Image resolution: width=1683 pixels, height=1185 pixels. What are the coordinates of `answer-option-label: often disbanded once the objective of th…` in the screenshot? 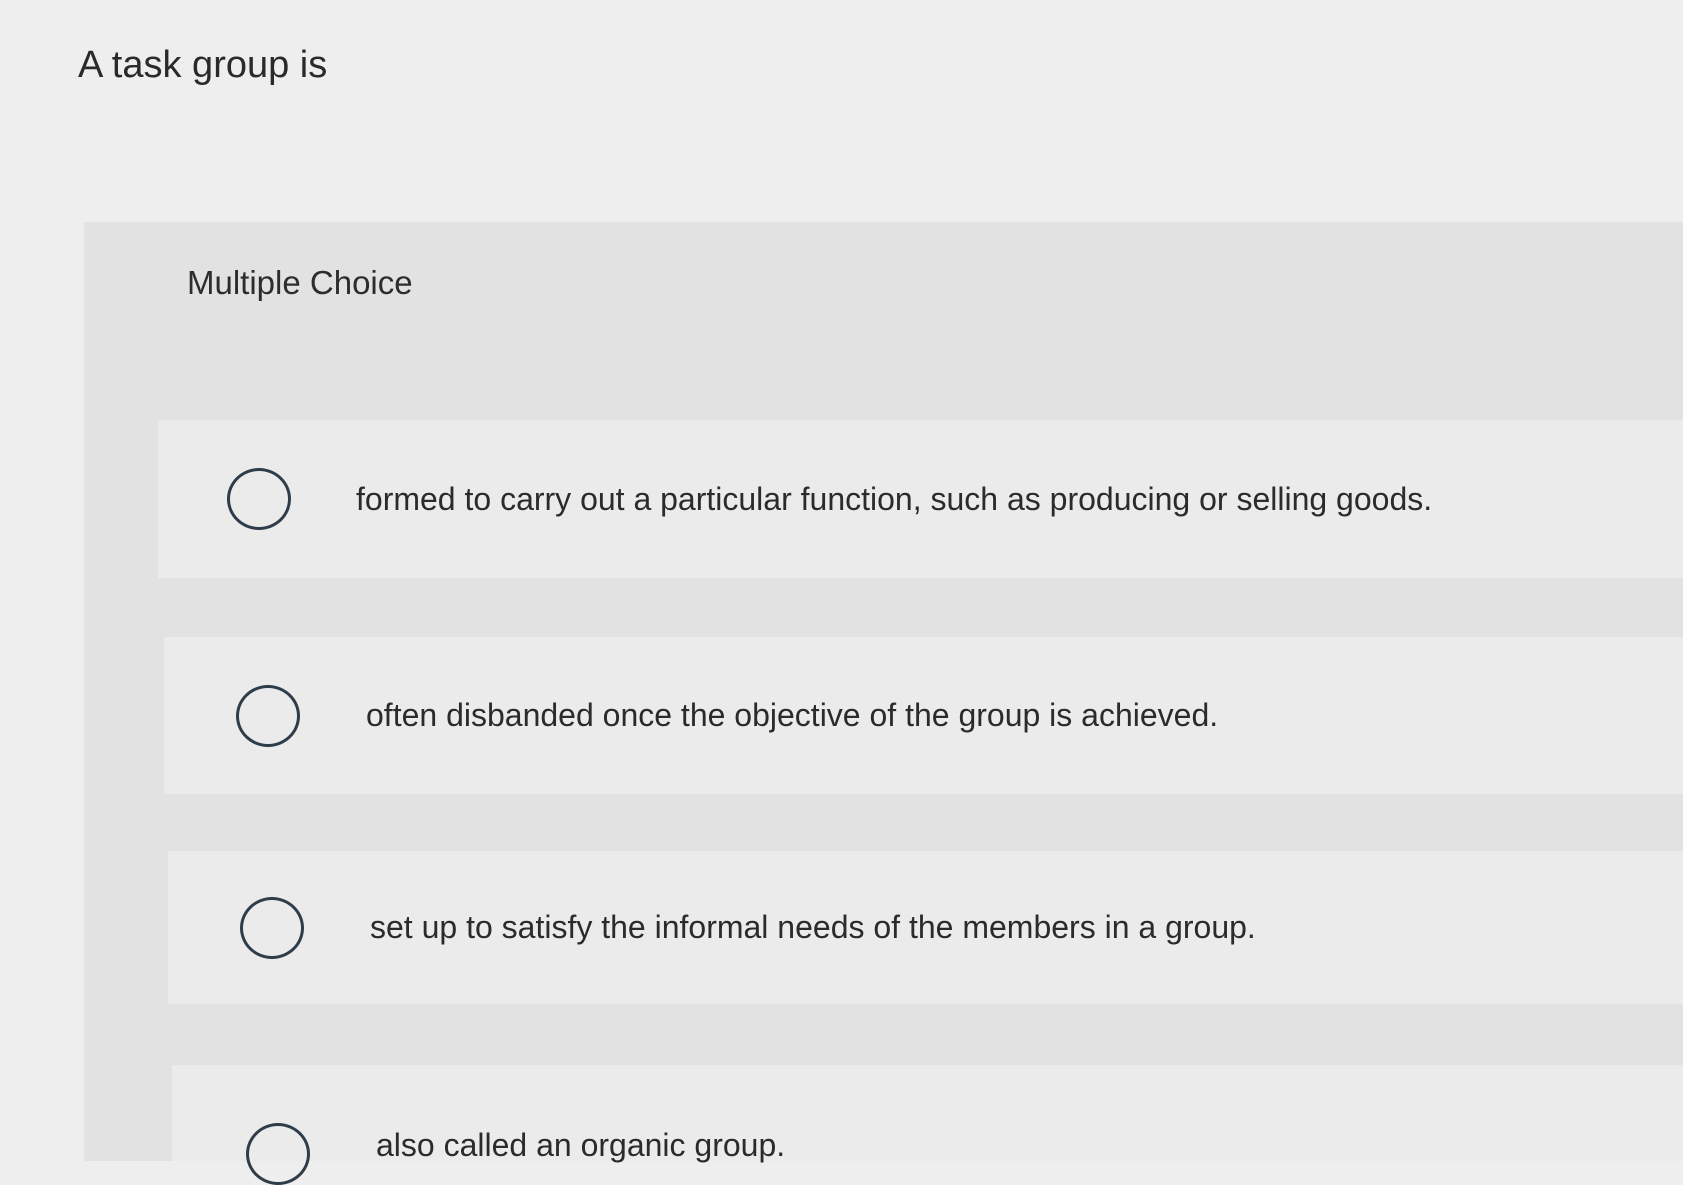 It's located at (792, 715).